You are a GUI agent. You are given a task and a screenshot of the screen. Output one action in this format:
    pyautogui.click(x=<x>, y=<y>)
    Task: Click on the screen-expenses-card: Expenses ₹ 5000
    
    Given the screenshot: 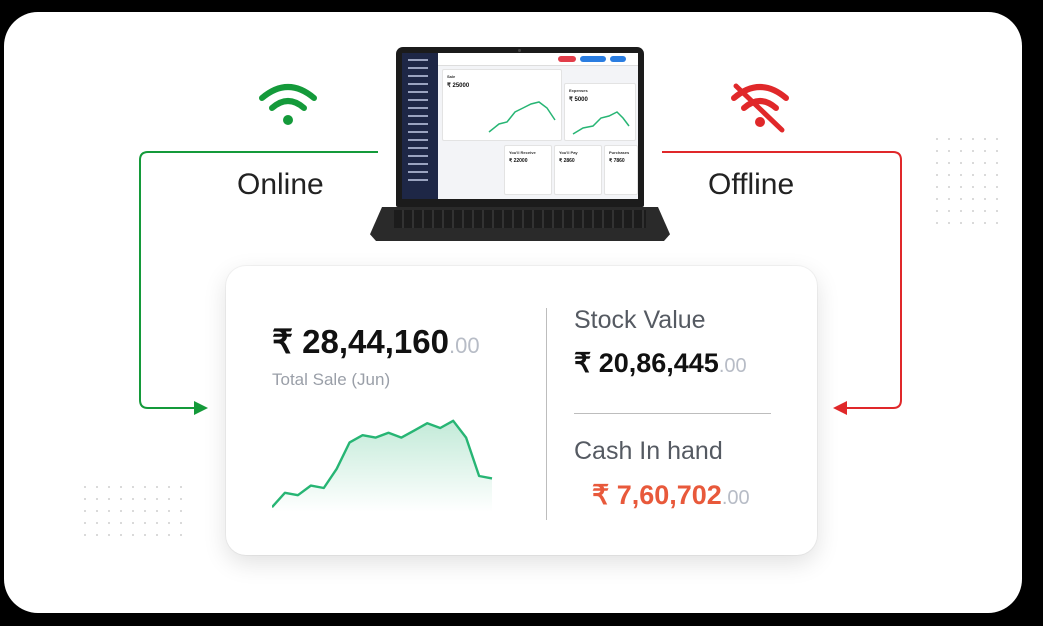 What is the action you would take?
    pyautogui.click(x=600, y=112)
    